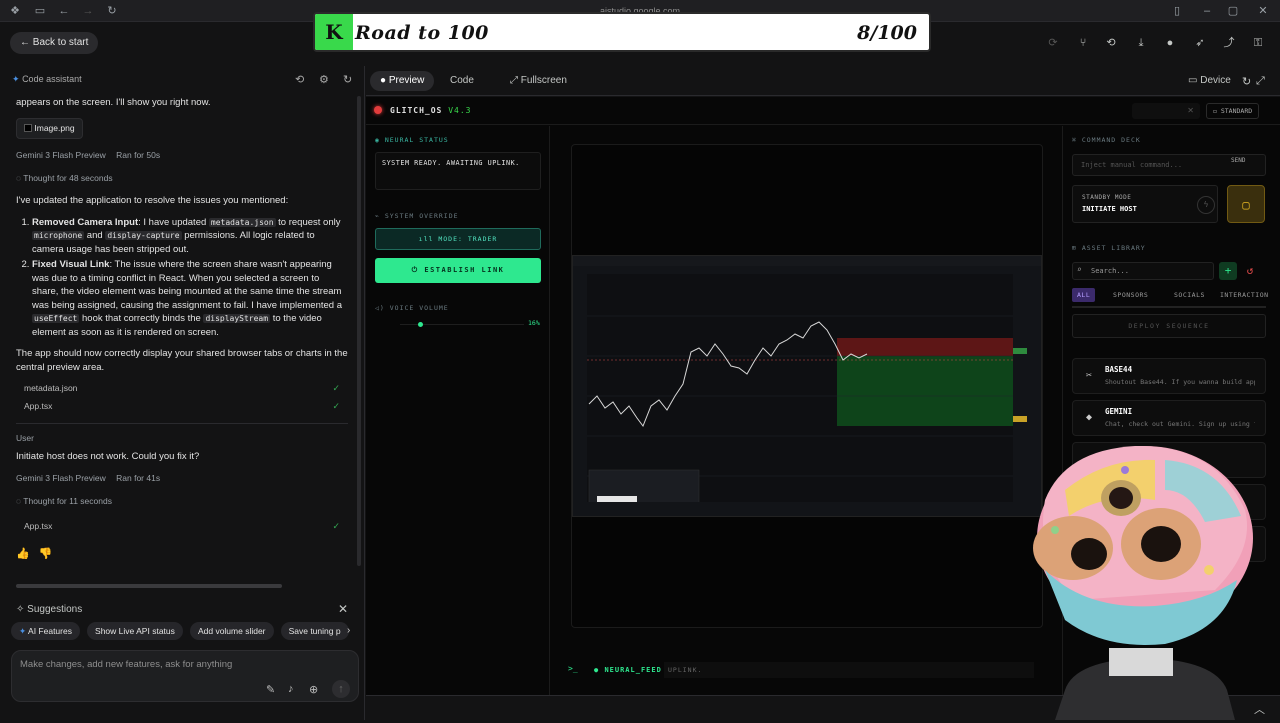 The height and width of the screenshot is (723, 1280). What do you see at coordinates (633, 670) in the screenshot?
I see `feed-label-text: NEURAL_FEED` at bounding box center [633, 670].